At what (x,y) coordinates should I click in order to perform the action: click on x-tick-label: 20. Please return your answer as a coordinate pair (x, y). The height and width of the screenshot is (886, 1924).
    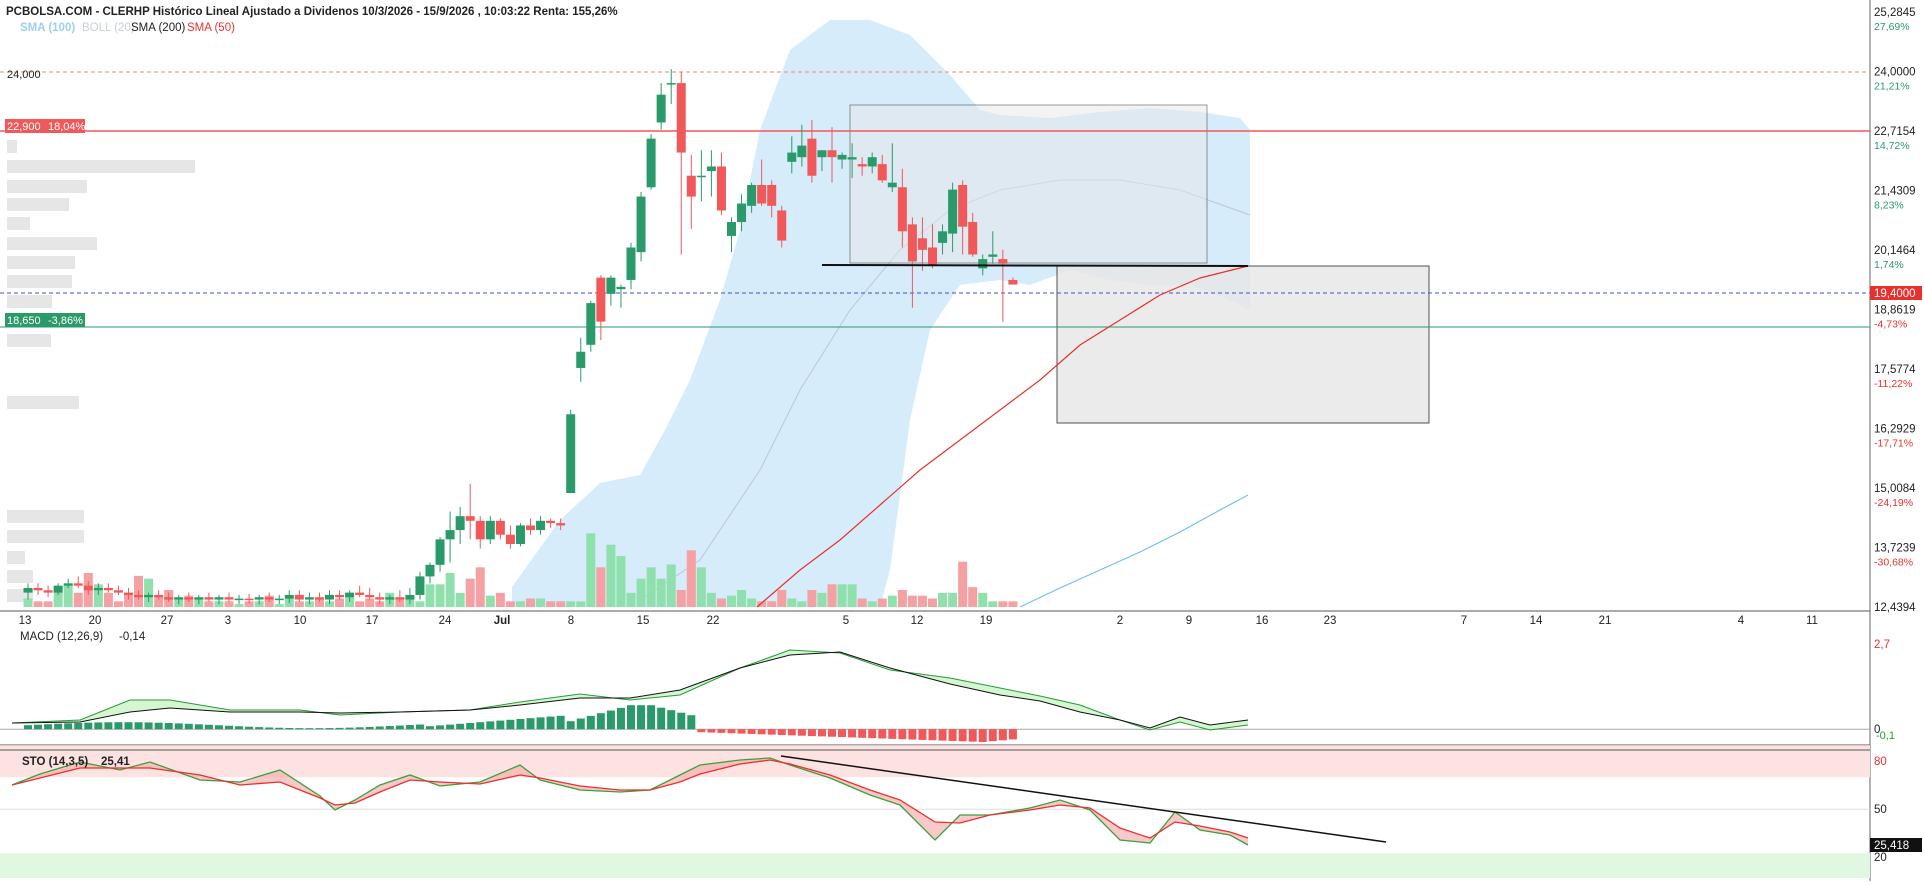
    Looking at the image, I should click on (95, 621).